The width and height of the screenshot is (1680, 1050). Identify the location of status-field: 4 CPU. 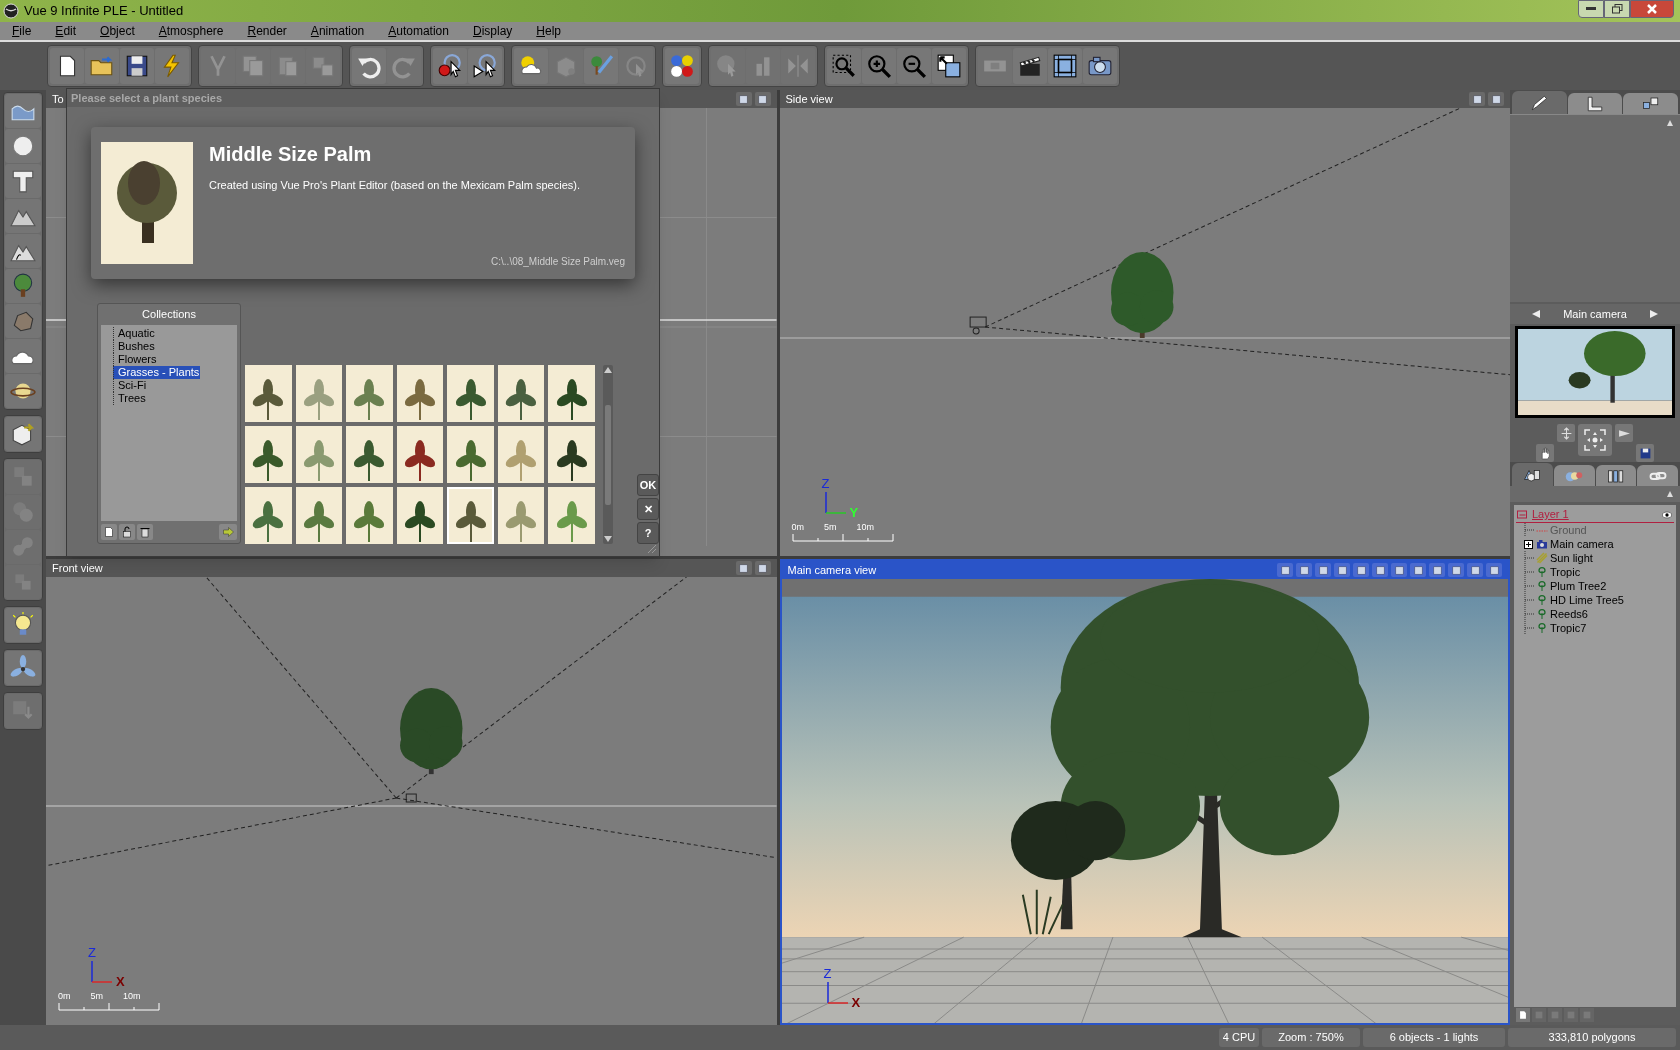
(1239, 1037).